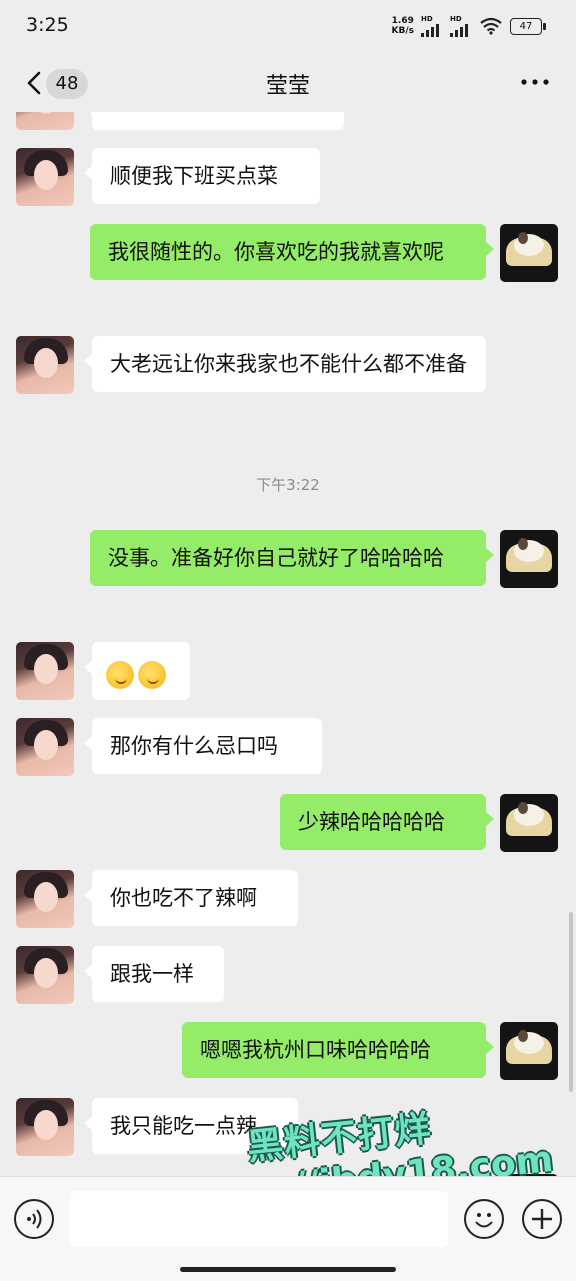  I want to click on message-bubble-received: 跟我一样, so click(154, 974).